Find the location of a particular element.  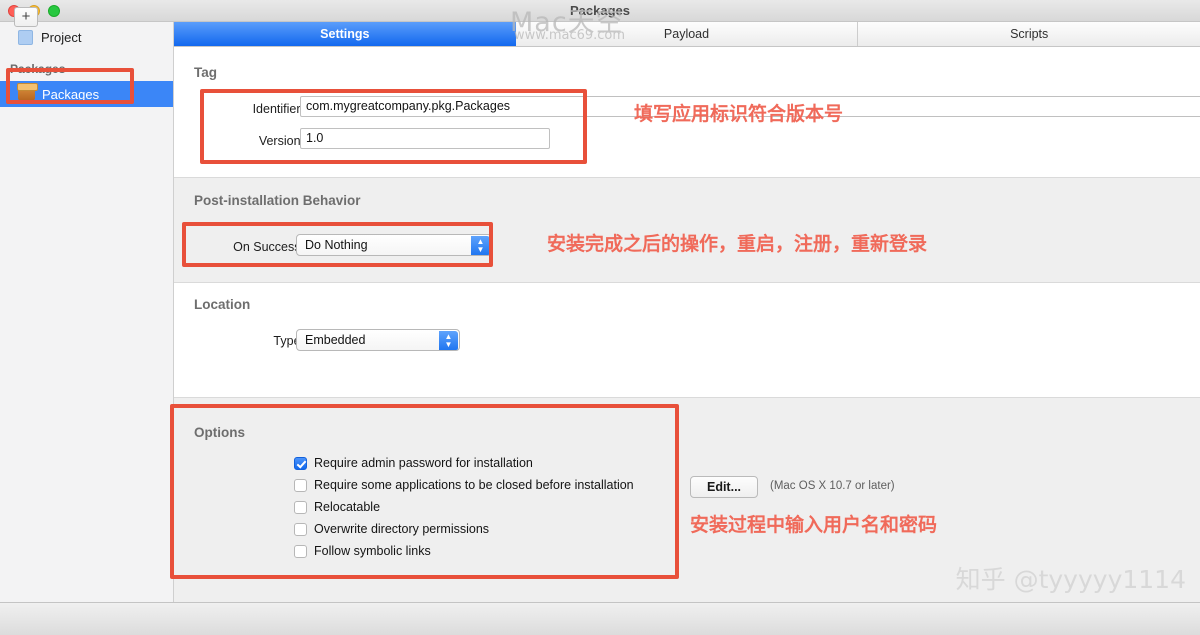

document-icon is located at coordinates (25, 37).